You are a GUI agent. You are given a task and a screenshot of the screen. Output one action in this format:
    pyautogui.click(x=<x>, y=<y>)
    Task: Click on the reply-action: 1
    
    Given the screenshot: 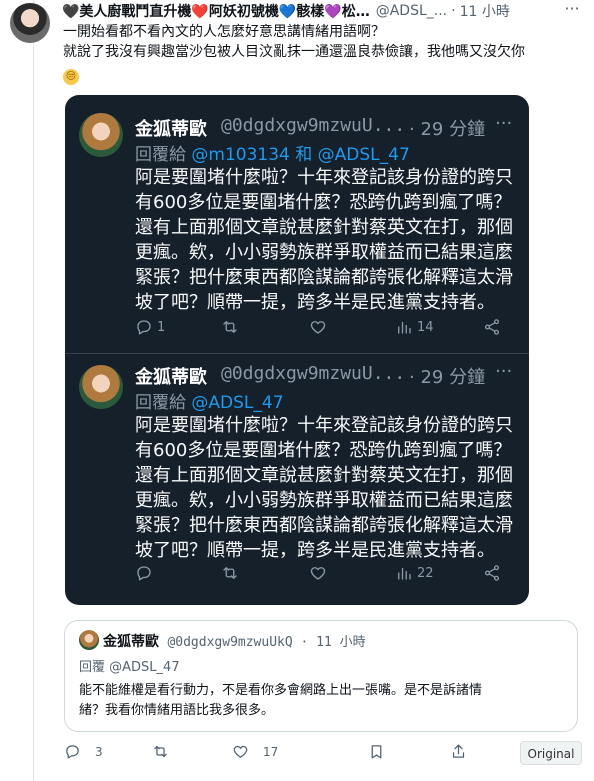 What is the action you would take?
    pyautogui.click(x=150, y=327)
    